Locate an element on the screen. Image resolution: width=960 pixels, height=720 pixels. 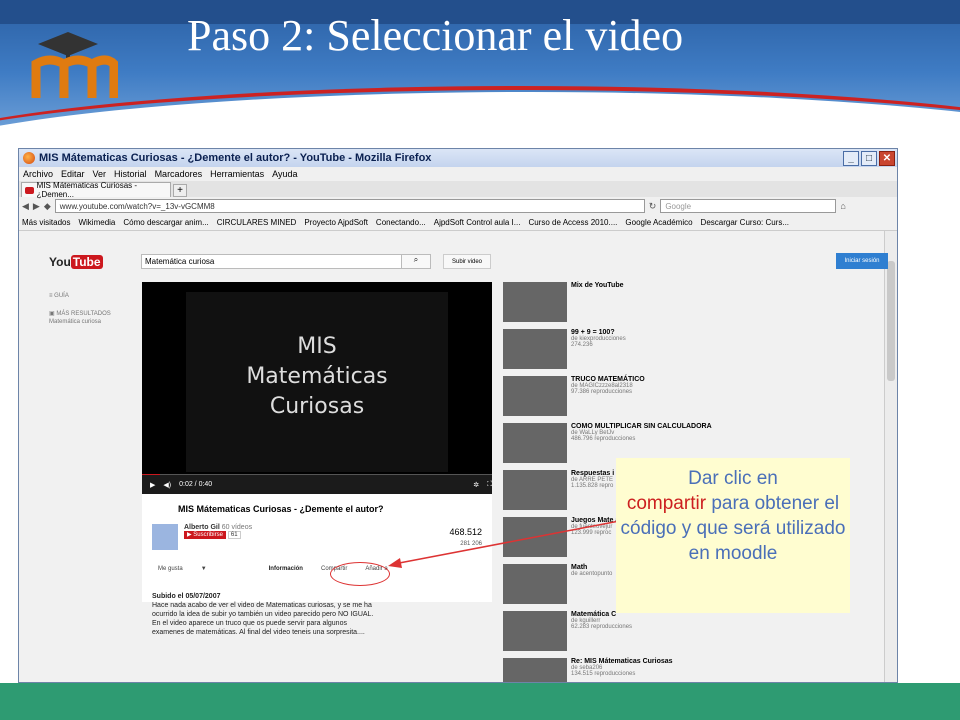
minimize-button: _ is located at coordinates (851, 158).